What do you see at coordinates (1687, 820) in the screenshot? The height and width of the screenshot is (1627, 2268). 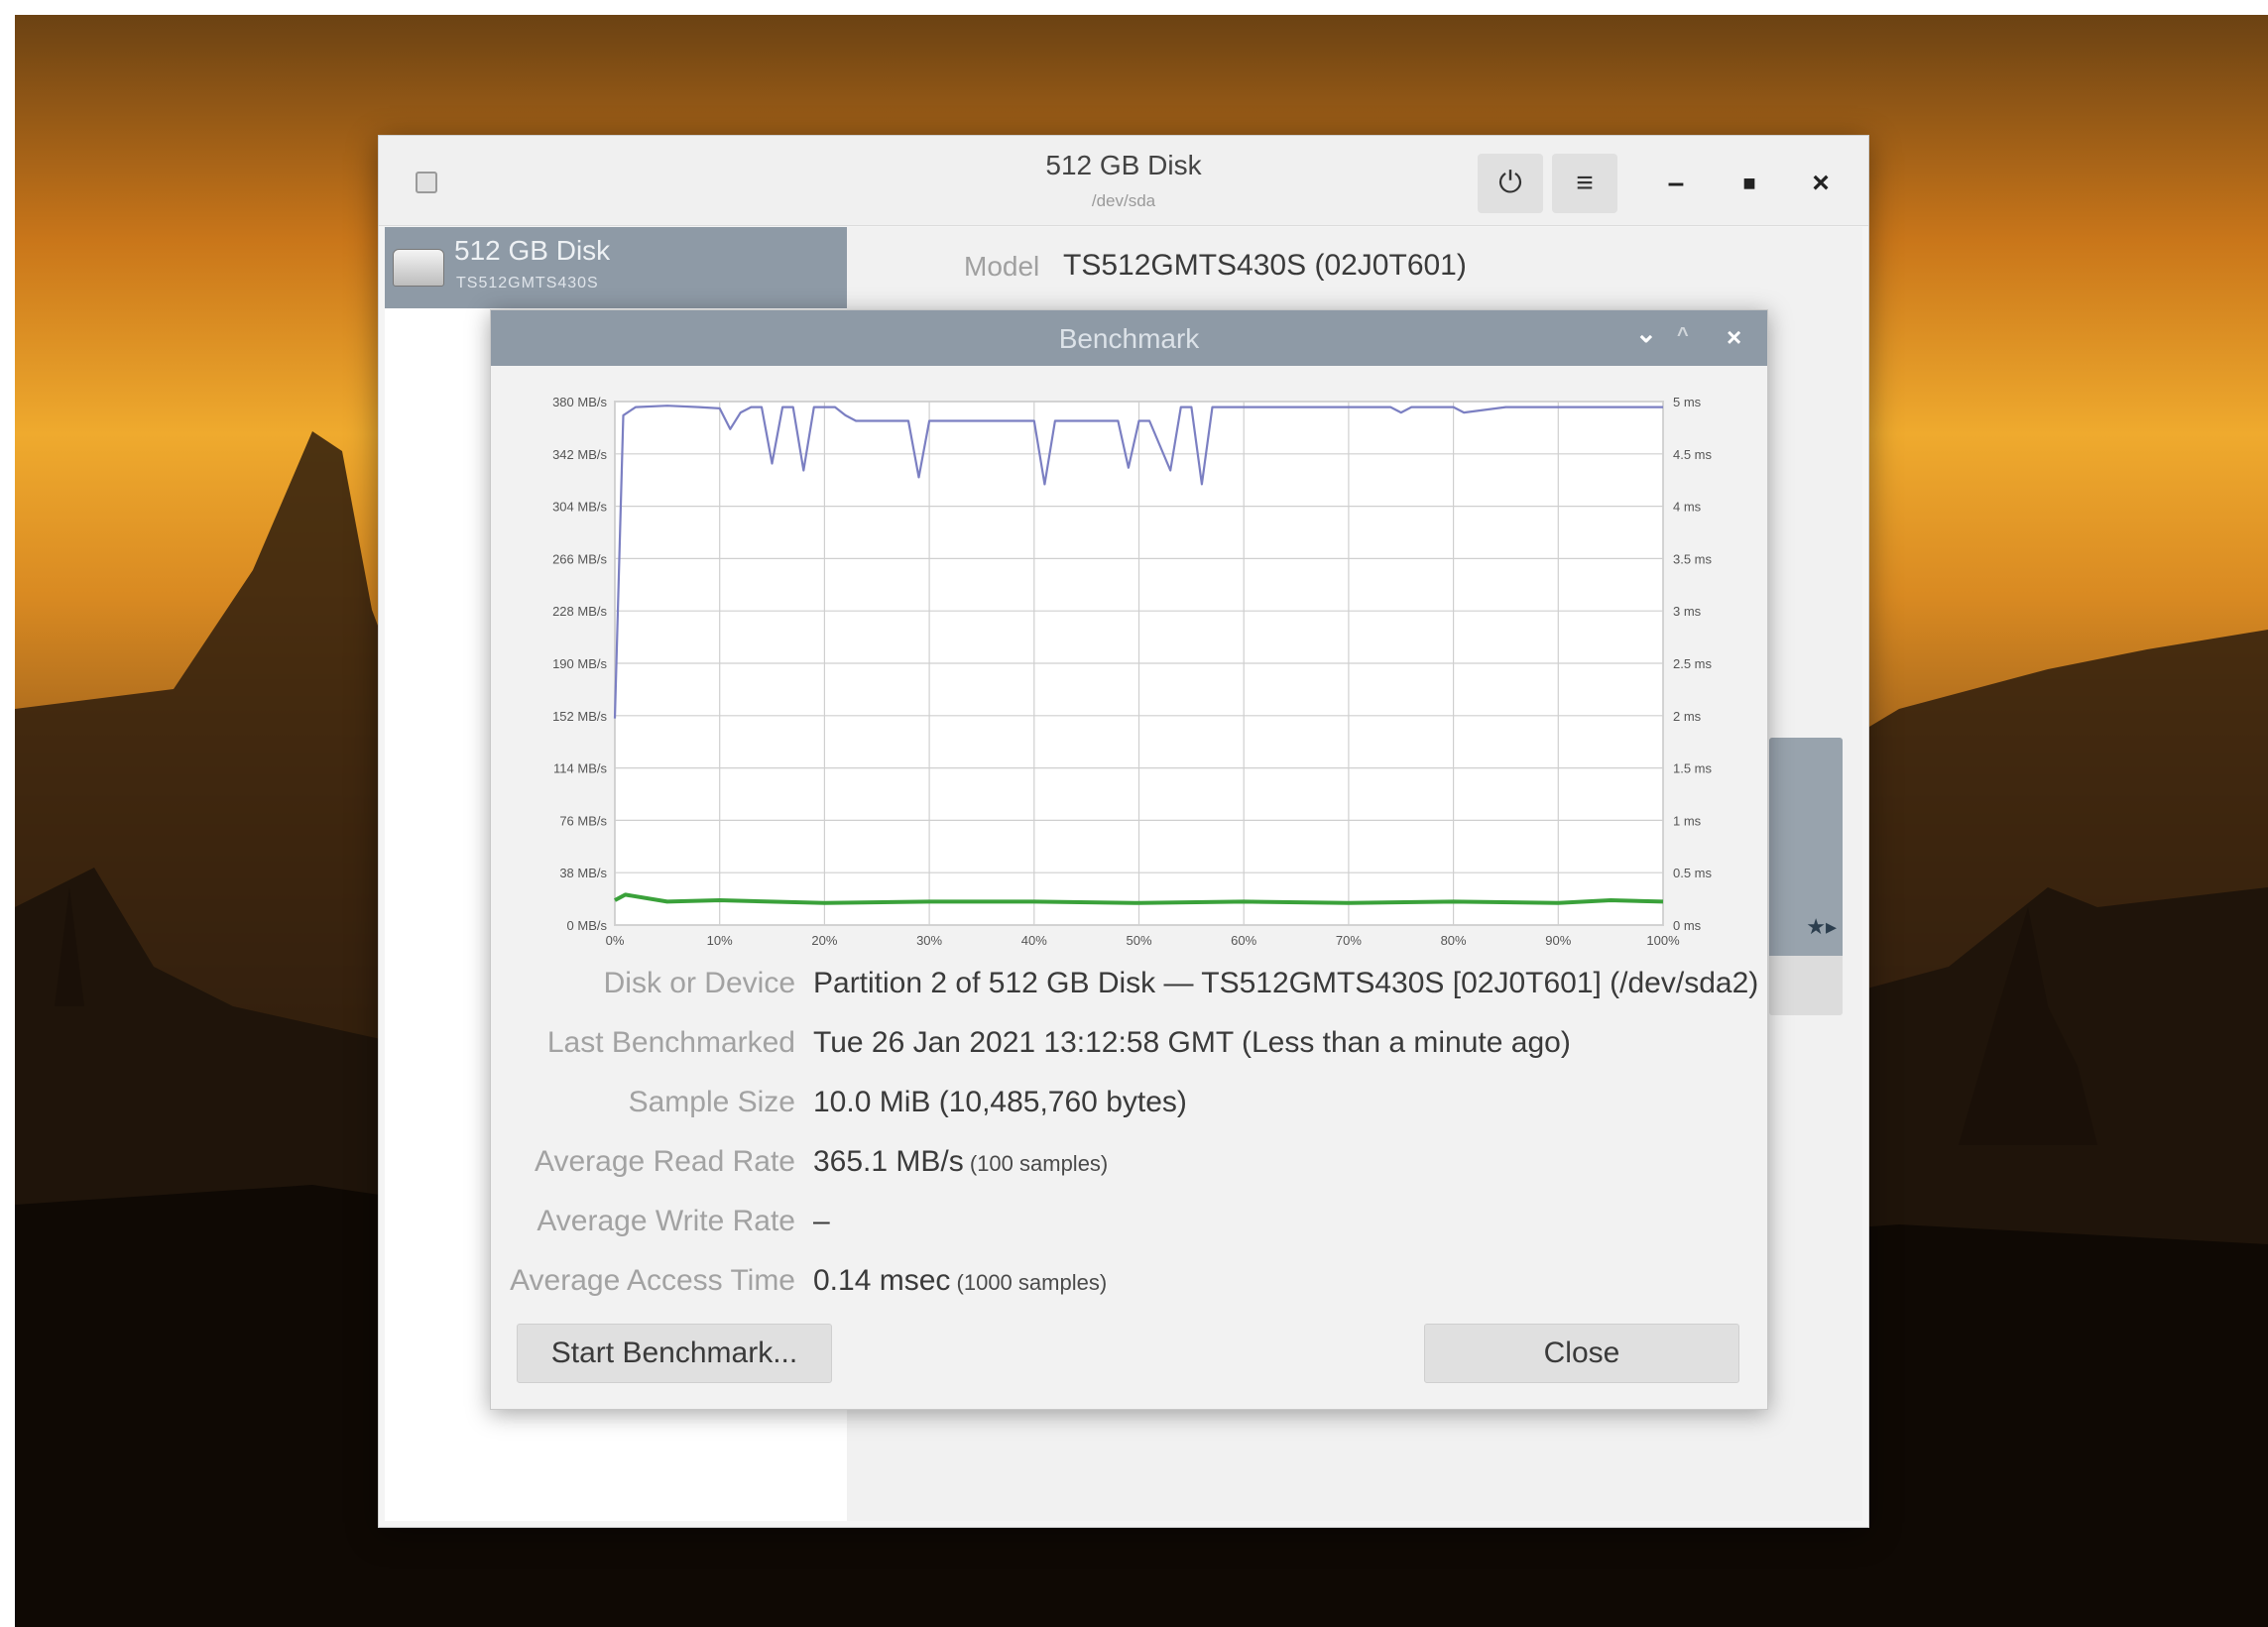 I see `y-right-tick-label: 1 ms` at bounding box center [1687, 820].